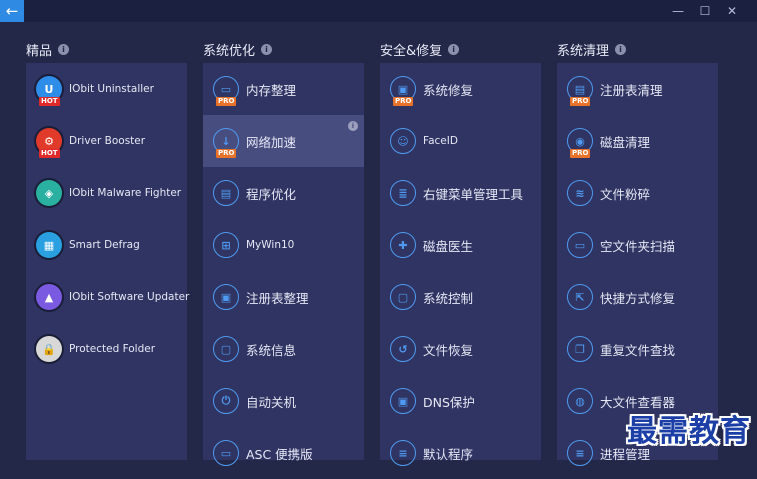  I want to click on list-item-label: 系统修复, so click(448, 90).